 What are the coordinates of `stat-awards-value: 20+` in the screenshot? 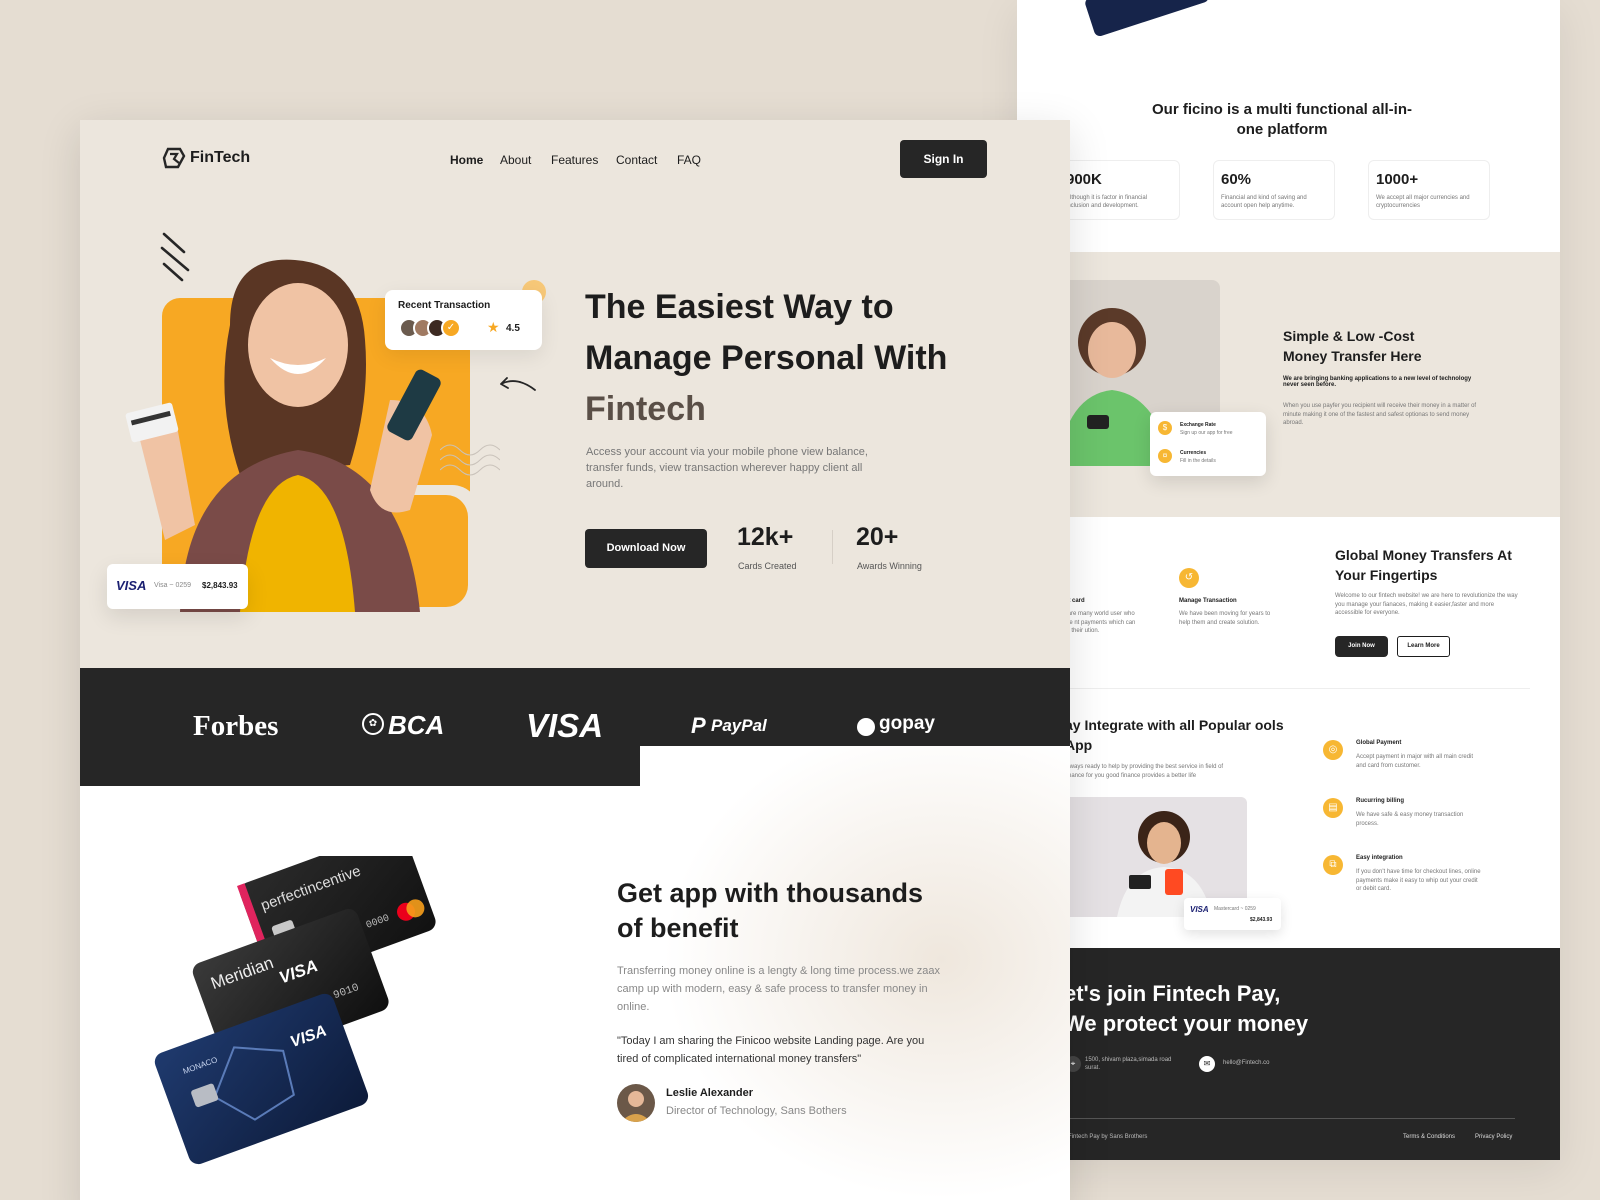 It's located at (877, 537).